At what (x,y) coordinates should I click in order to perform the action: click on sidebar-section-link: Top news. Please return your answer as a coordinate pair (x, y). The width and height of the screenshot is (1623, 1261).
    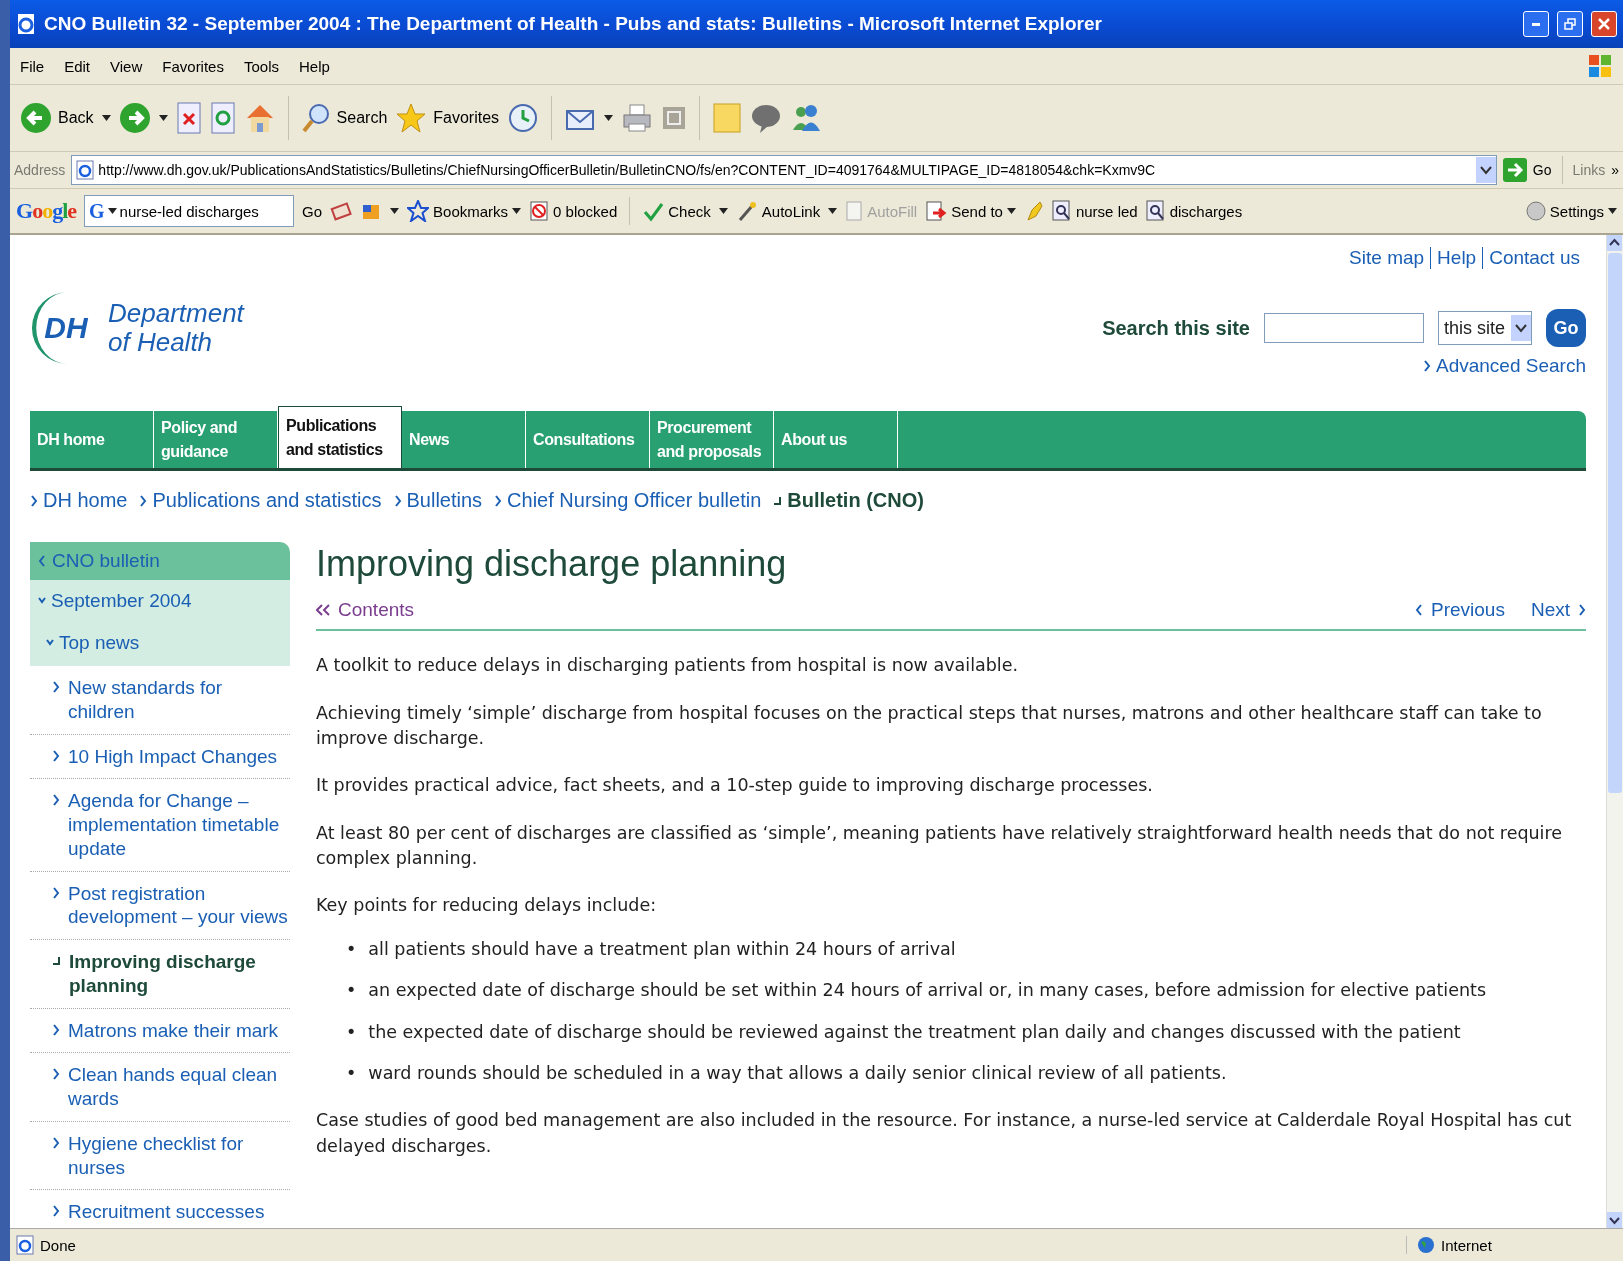
    Looking at the image, I should click on (160, 644).